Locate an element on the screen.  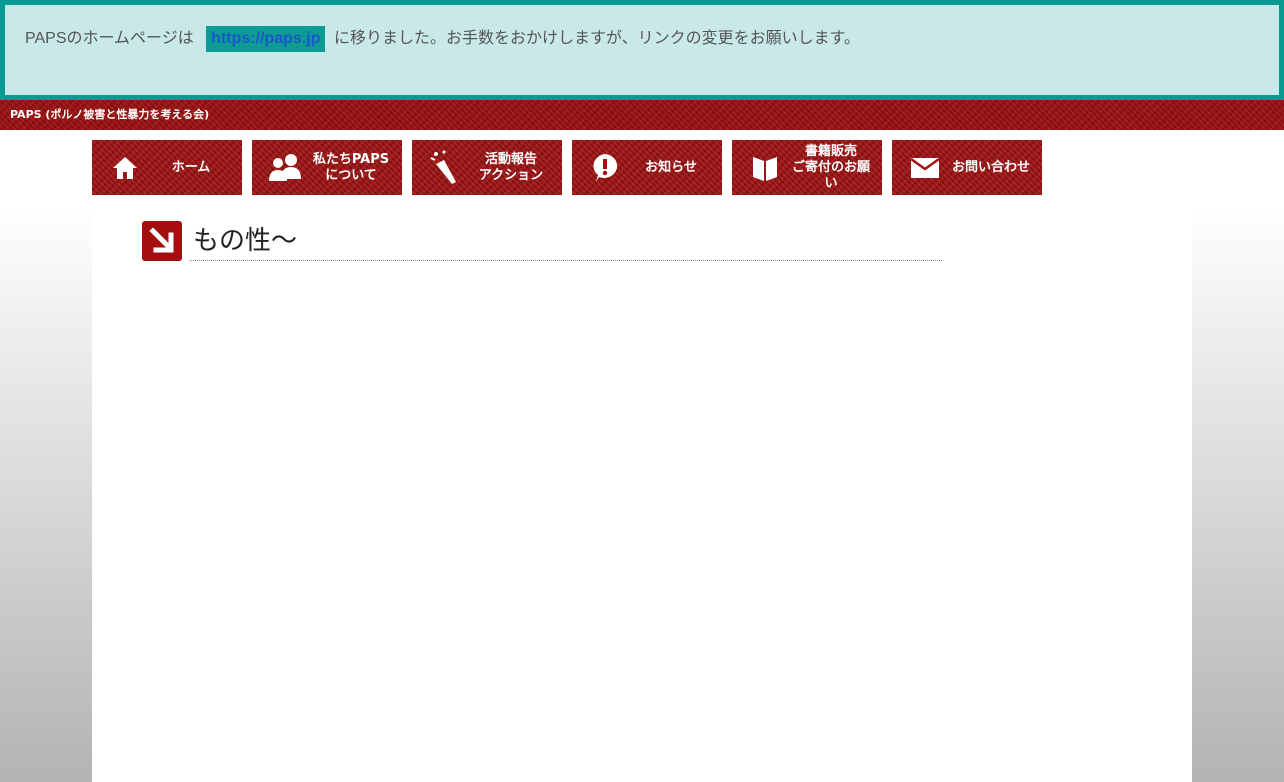
arrow-down-right-icon is located at coordinates (162, 241).